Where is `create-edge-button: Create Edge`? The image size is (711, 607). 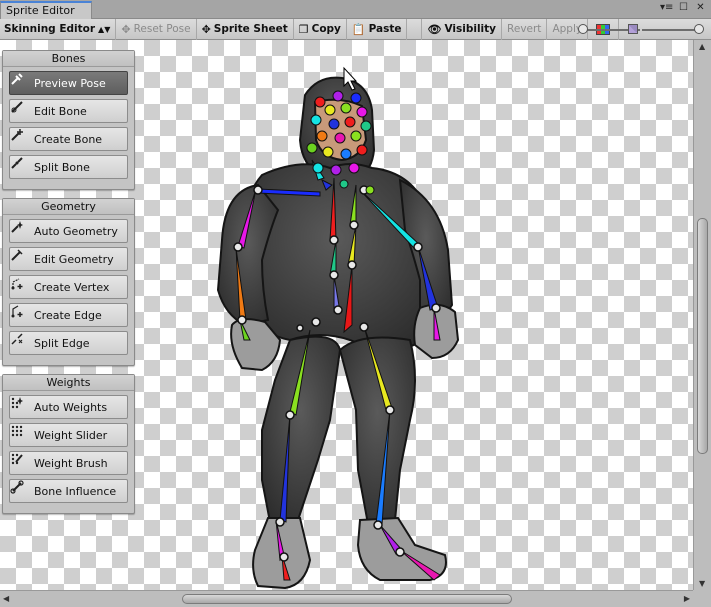 create-edge-button: Create Edge is located at coordinates (68, 315).